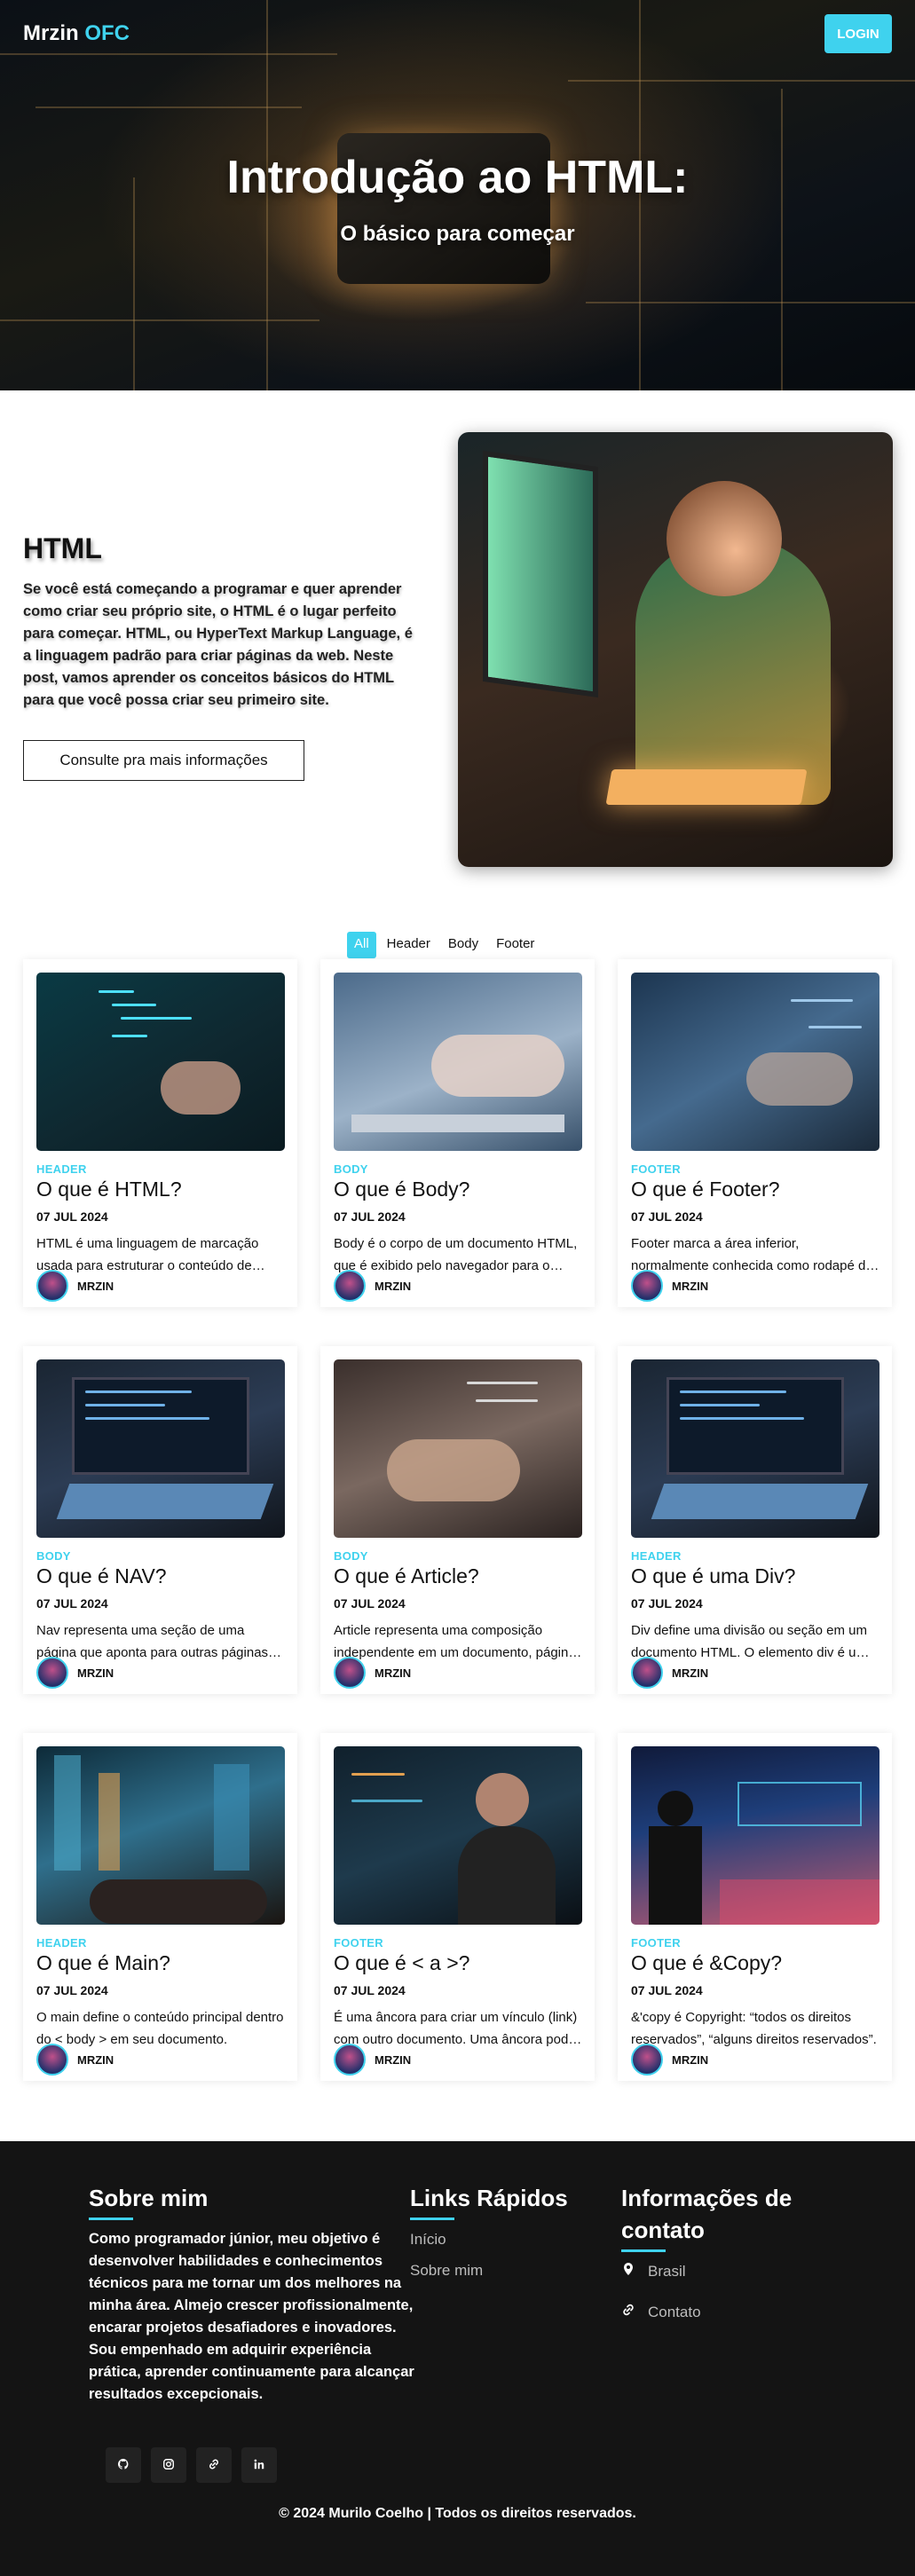  Describe the element at coordinates (707, 2198) in the screenshot. I see `contact-title-line1: Informações de` at that location.